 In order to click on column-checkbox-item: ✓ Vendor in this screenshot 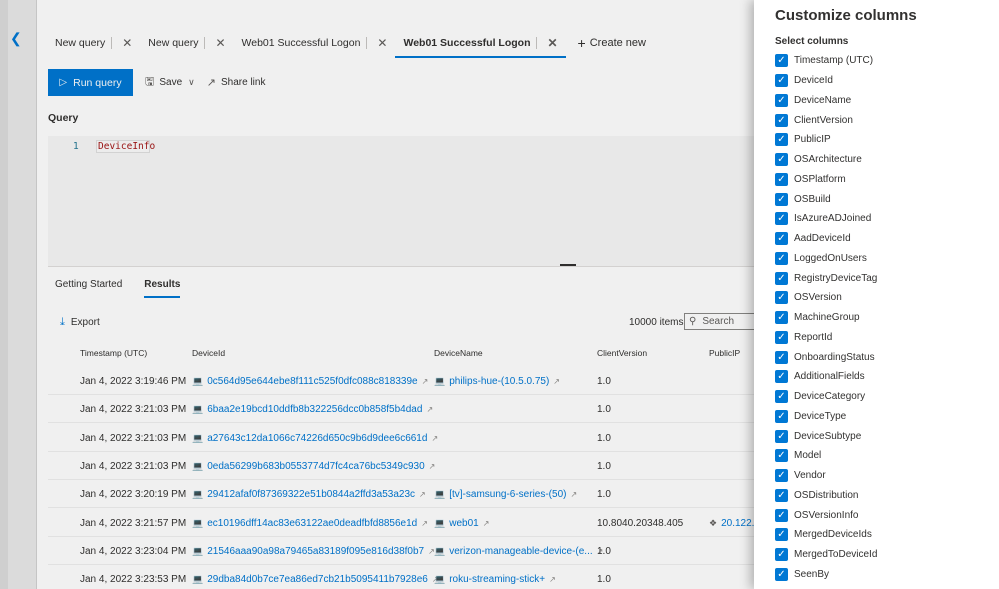, I will do `click(826, 476)`.